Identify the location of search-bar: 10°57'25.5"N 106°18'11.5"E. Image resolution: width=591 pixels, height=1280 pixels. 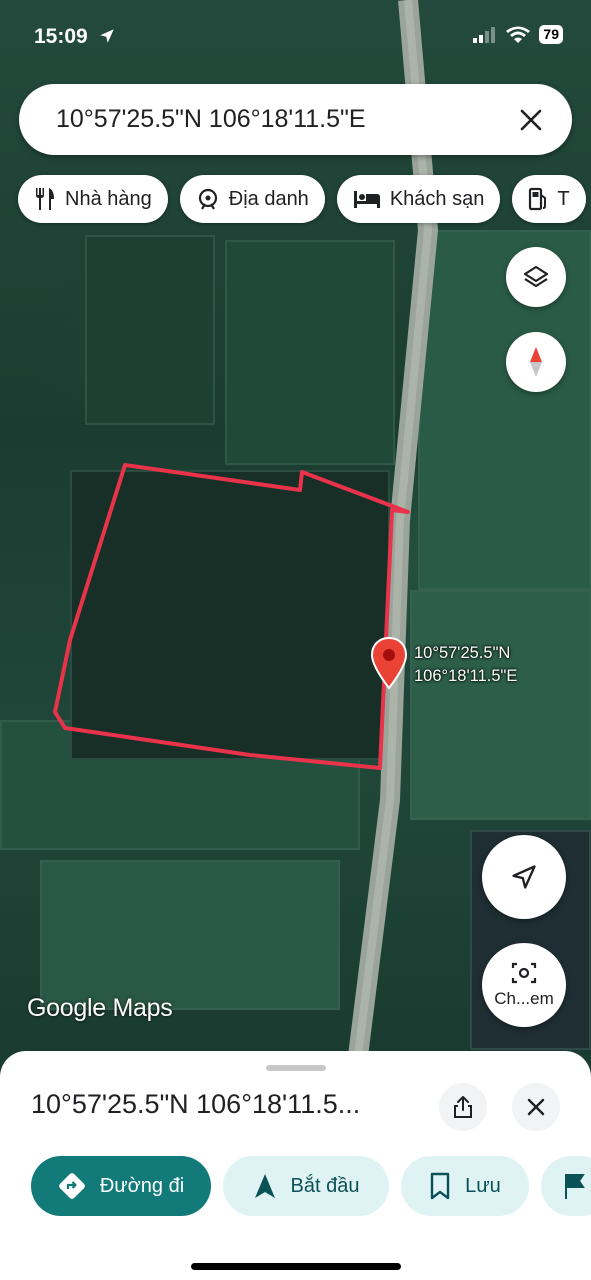
(295, 119).